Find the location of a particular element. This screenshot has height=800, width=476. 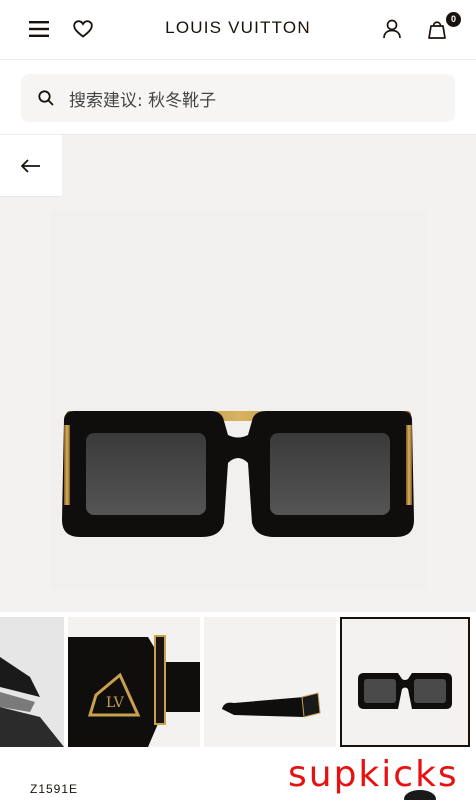

side-profile-illustration is located at coordinates (270, 682).